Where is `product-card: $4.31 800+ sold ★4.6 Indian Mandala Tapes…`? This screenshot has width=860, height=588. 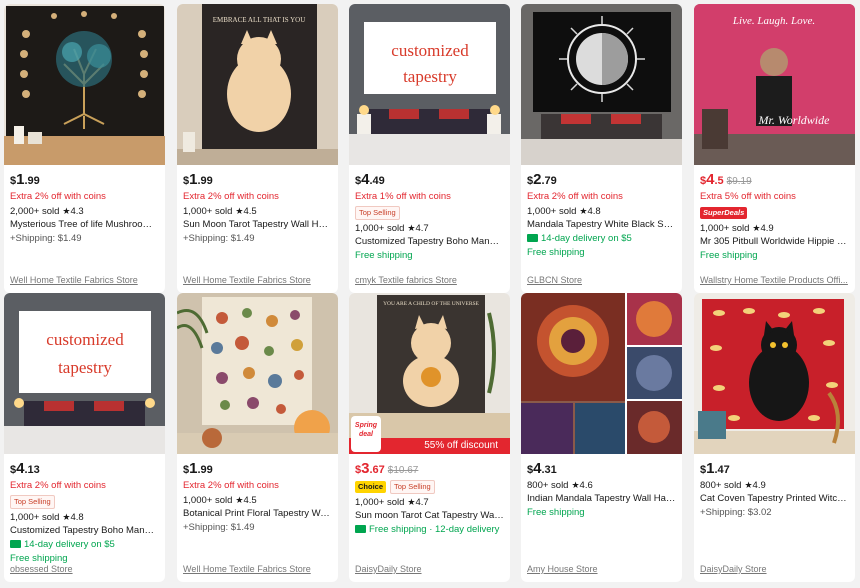
product-card: $4.31 800+ sold ★4.6 Indian Mandala Tapes… is located at coordinates (601, 437).